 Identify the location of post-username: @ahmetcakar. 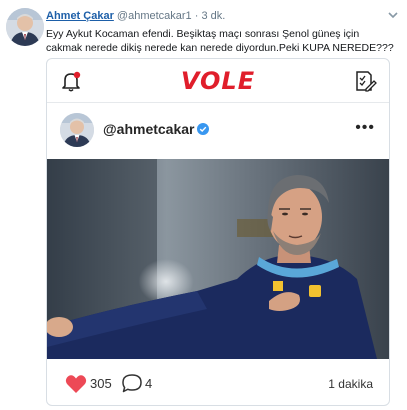
(156, 129).